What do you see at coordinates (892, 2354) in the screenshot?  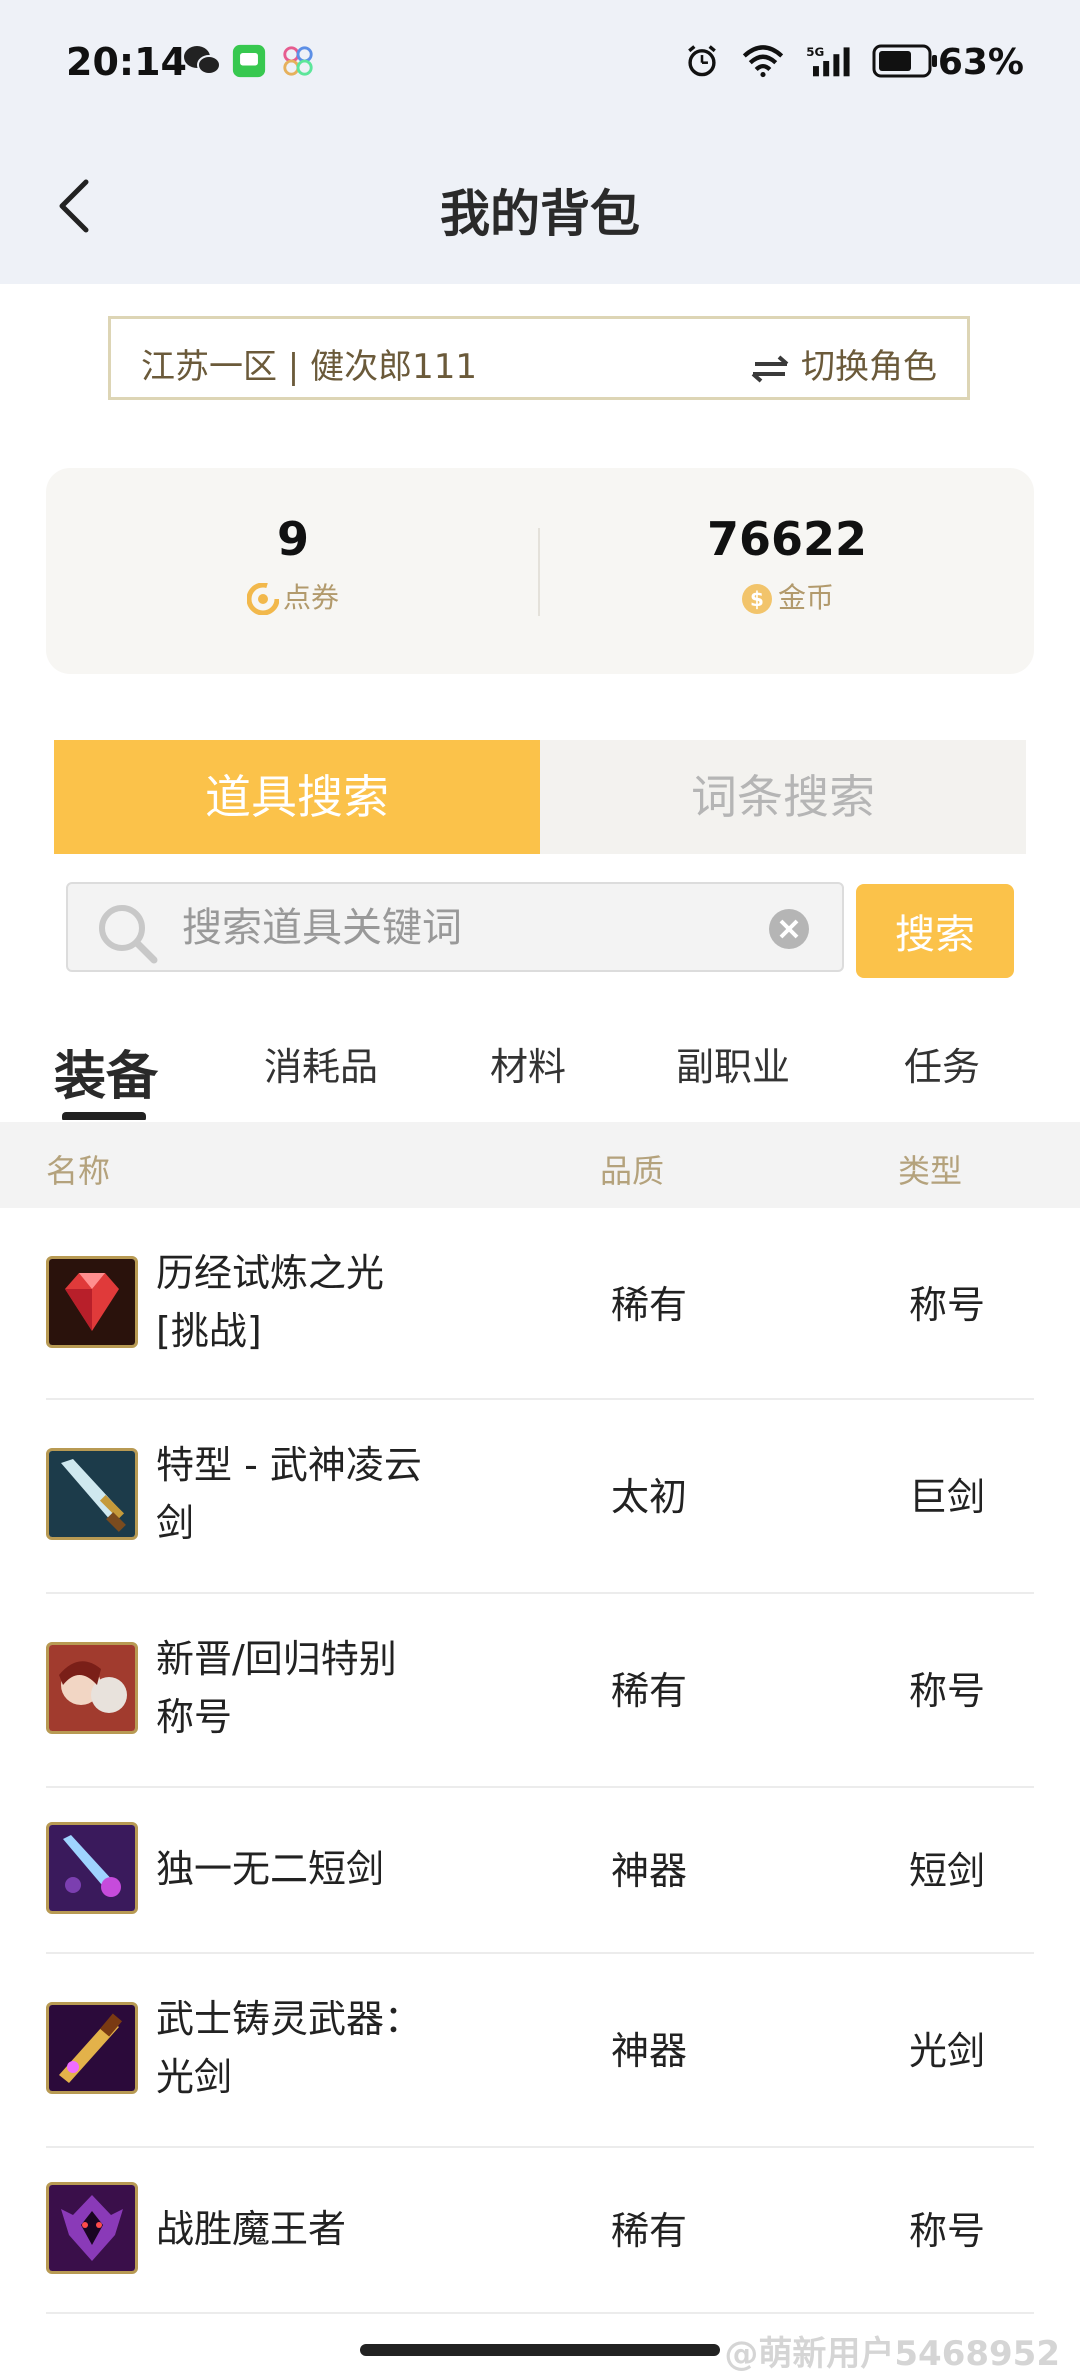 I see `watermark: @萌新用户5468952` at bounding box center [892, 2354].